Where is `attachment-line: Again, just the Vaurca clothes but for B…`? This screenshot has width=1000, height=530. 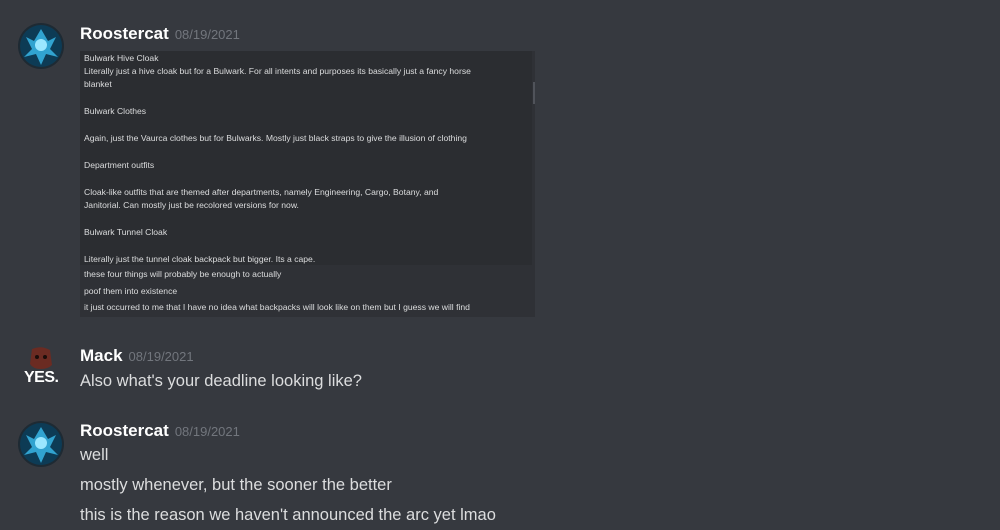 attachment-line: Again, just the Vaurca clothes but for B… is located at coordinates (275, 138).